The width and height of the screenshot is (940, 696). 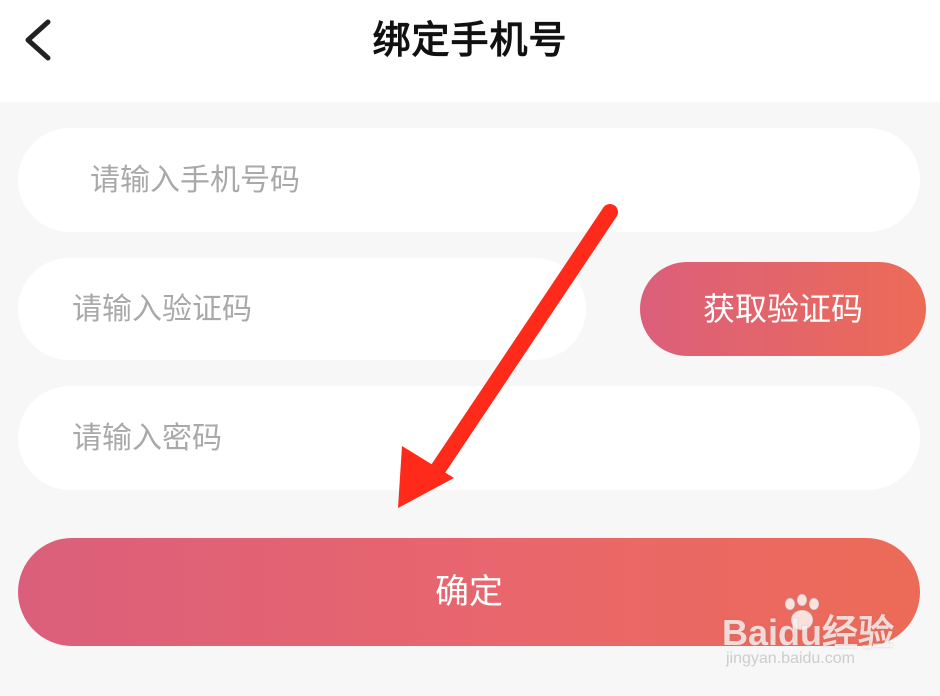 What do you see at coordinates (470, 40) in the screenshot?
I see `page-title: 绑定手机号` at bounding box center [470, 40].